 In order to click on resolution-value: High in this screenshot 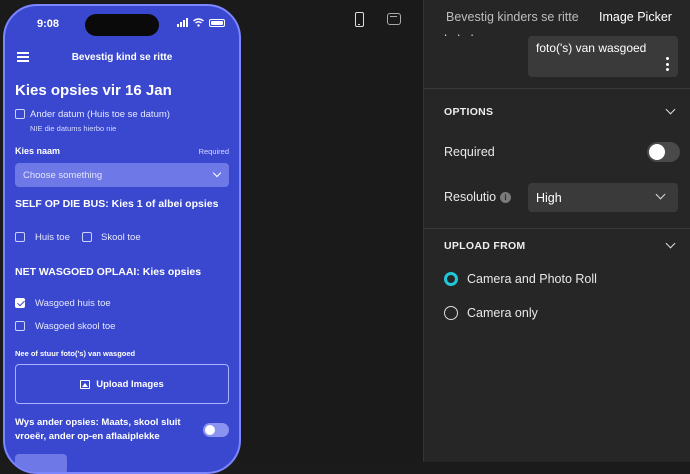, I will do `click(549, 198)`.